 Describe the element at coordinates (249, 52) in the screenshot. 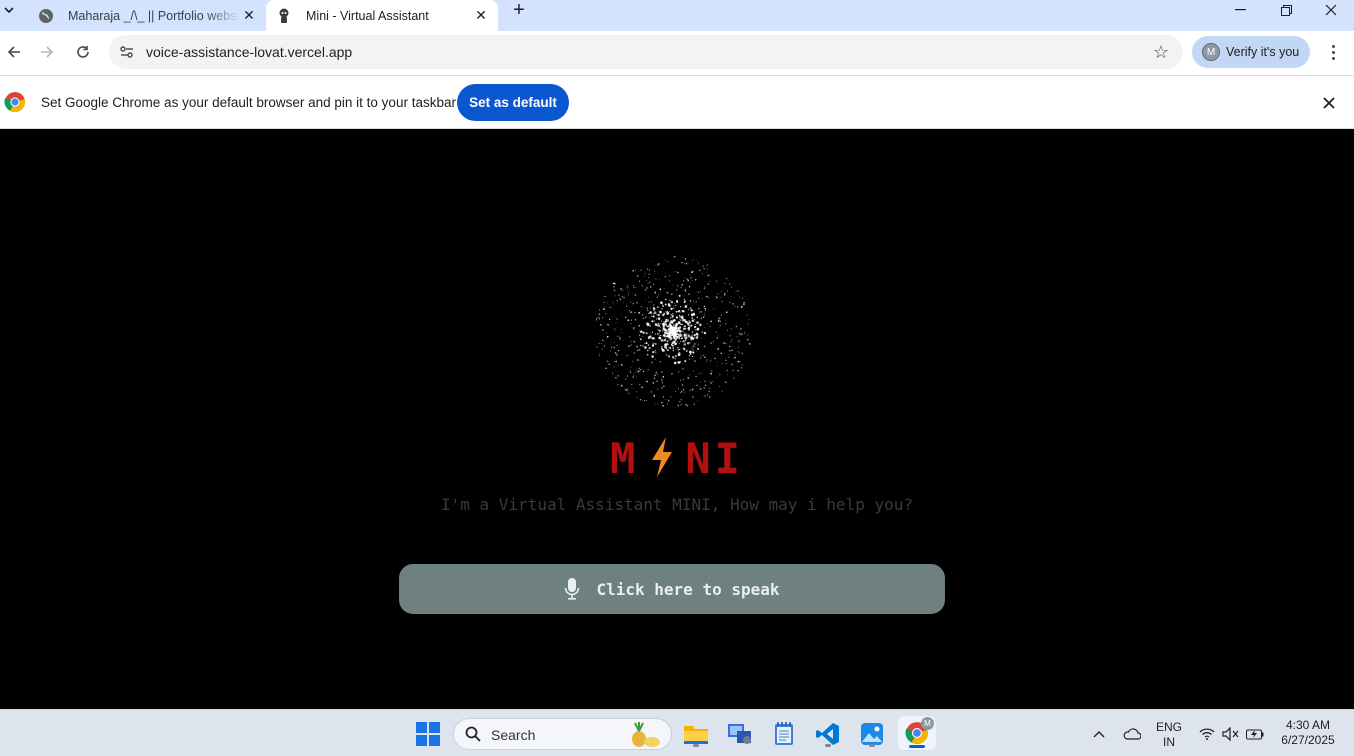

I see `url-text: voice-assistance-lovat.vercel.app` at that location.